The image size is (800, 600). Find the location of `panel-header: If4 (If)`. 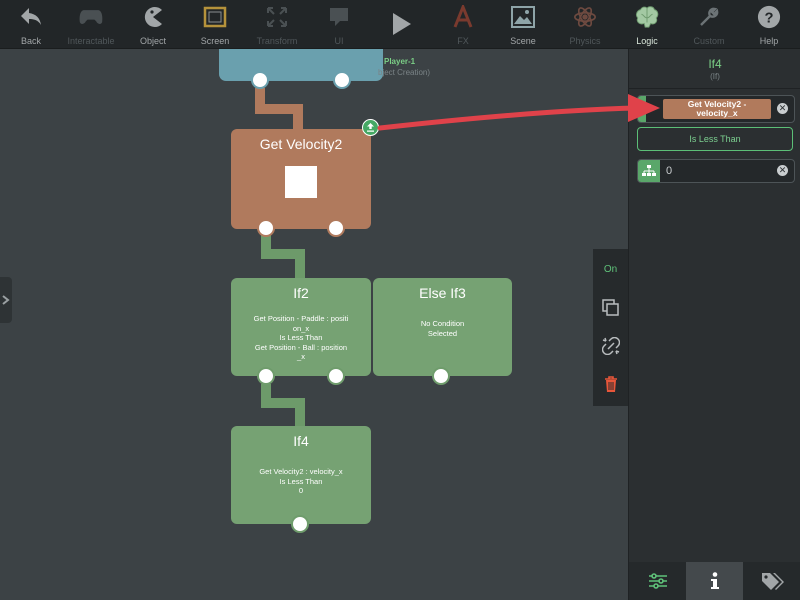

panel-header: If4 (If) is located at coordinates (714, 69).